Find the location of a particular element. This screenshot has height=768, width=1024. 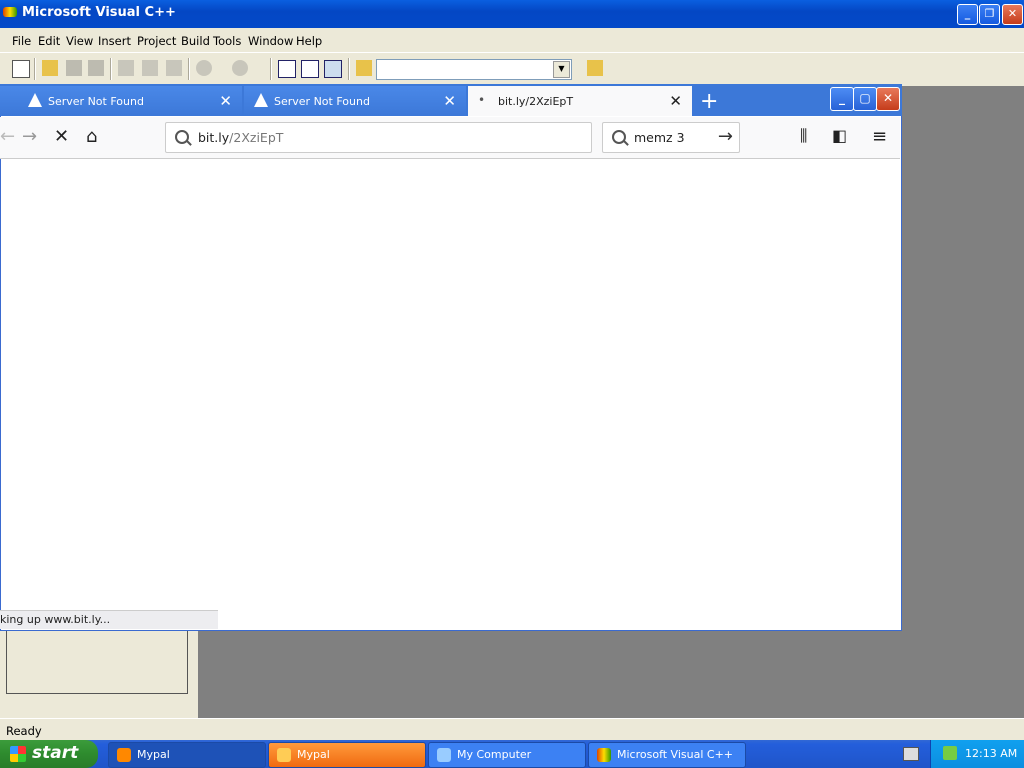

save-icon is located at coordinates (74, 68).